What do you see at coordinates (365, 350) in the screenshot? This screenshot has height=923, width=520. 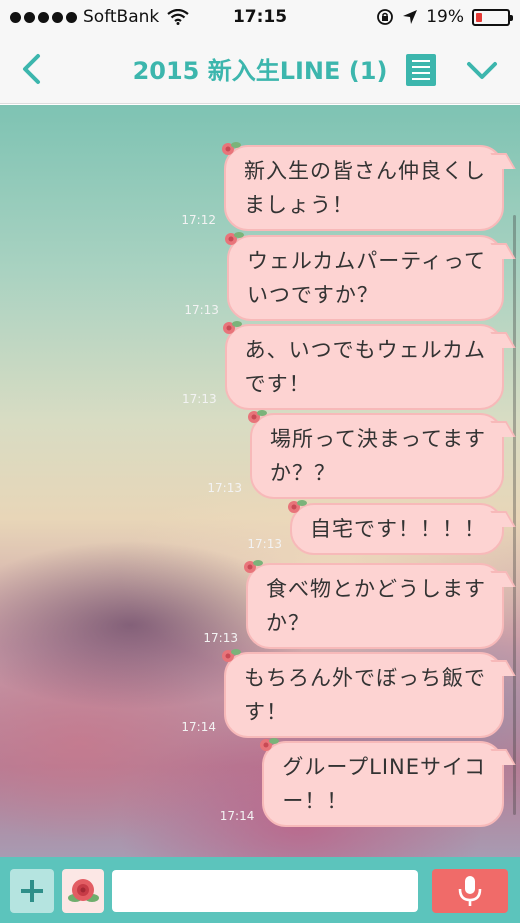 I see `message-line: あ、いつでもウェルカム` at bounding box center [365, 350].